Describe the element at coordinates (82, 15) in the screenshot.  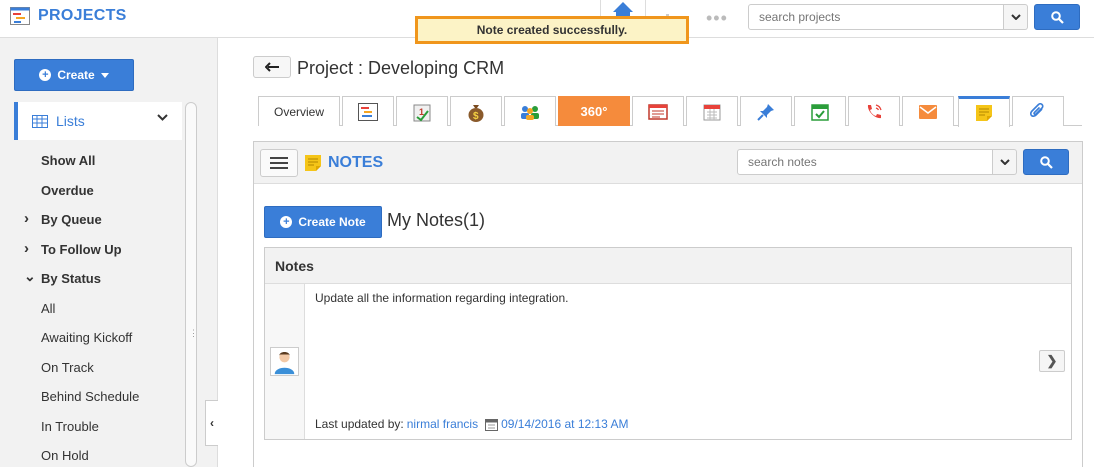
I see `app-title: PROJECTS` at that location.